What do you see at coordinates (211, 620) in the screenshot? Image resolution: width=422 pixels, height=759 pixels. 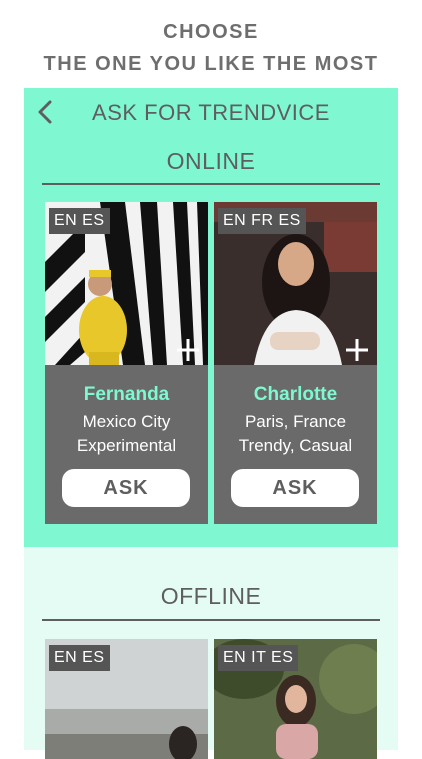 I see `offline-divider` at bounding box center [211, 620].